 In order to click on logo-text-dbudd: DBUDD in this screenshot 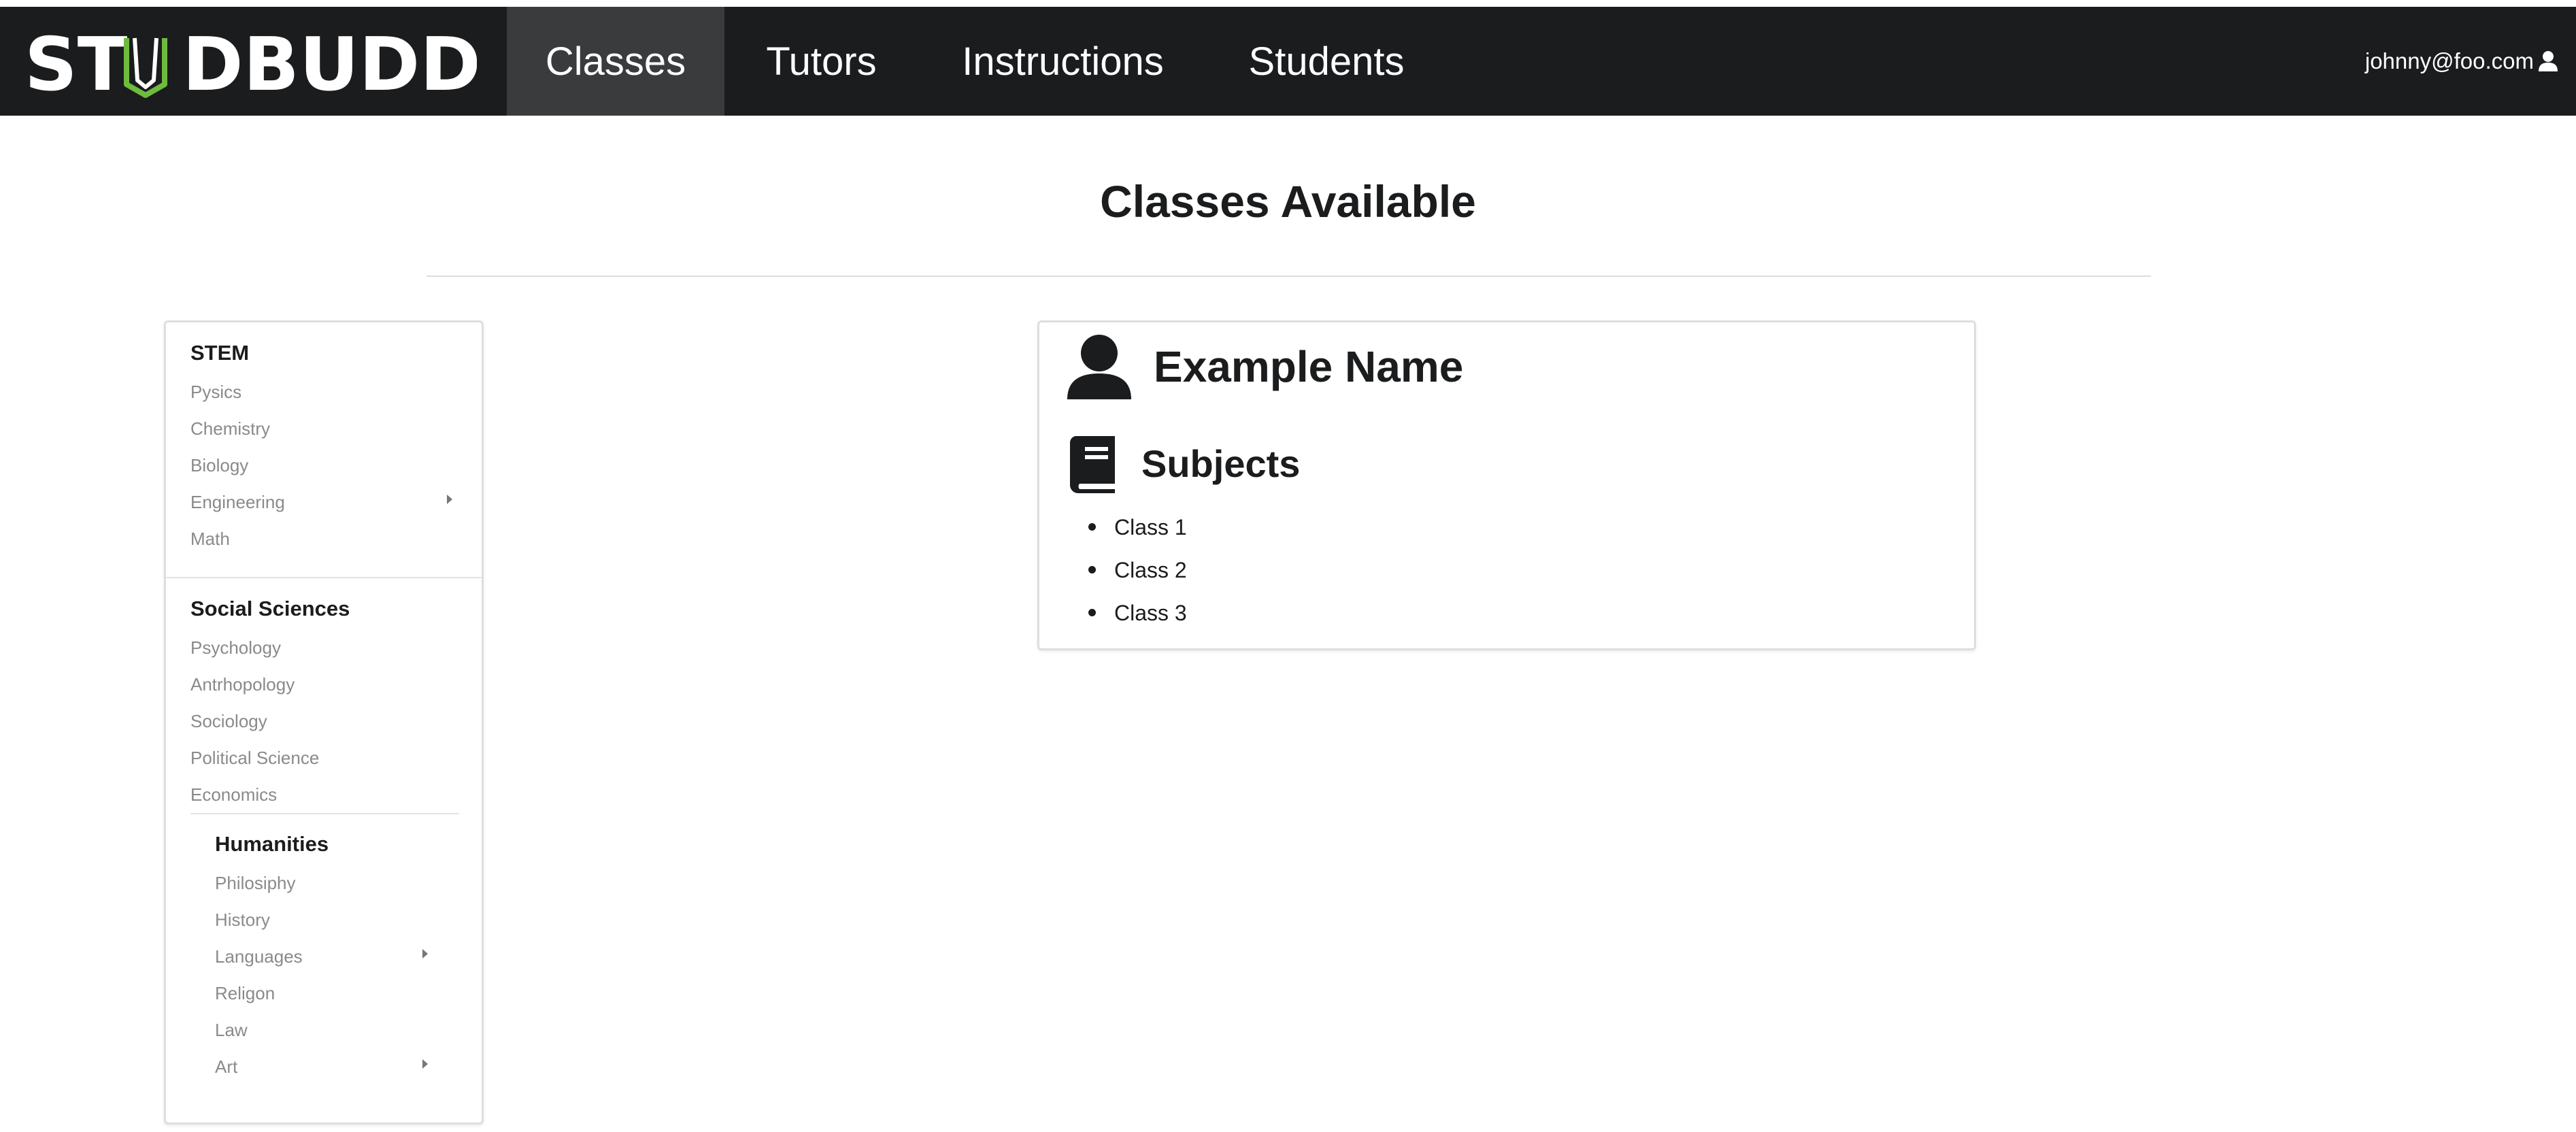, I will do `click(329, 62)`.